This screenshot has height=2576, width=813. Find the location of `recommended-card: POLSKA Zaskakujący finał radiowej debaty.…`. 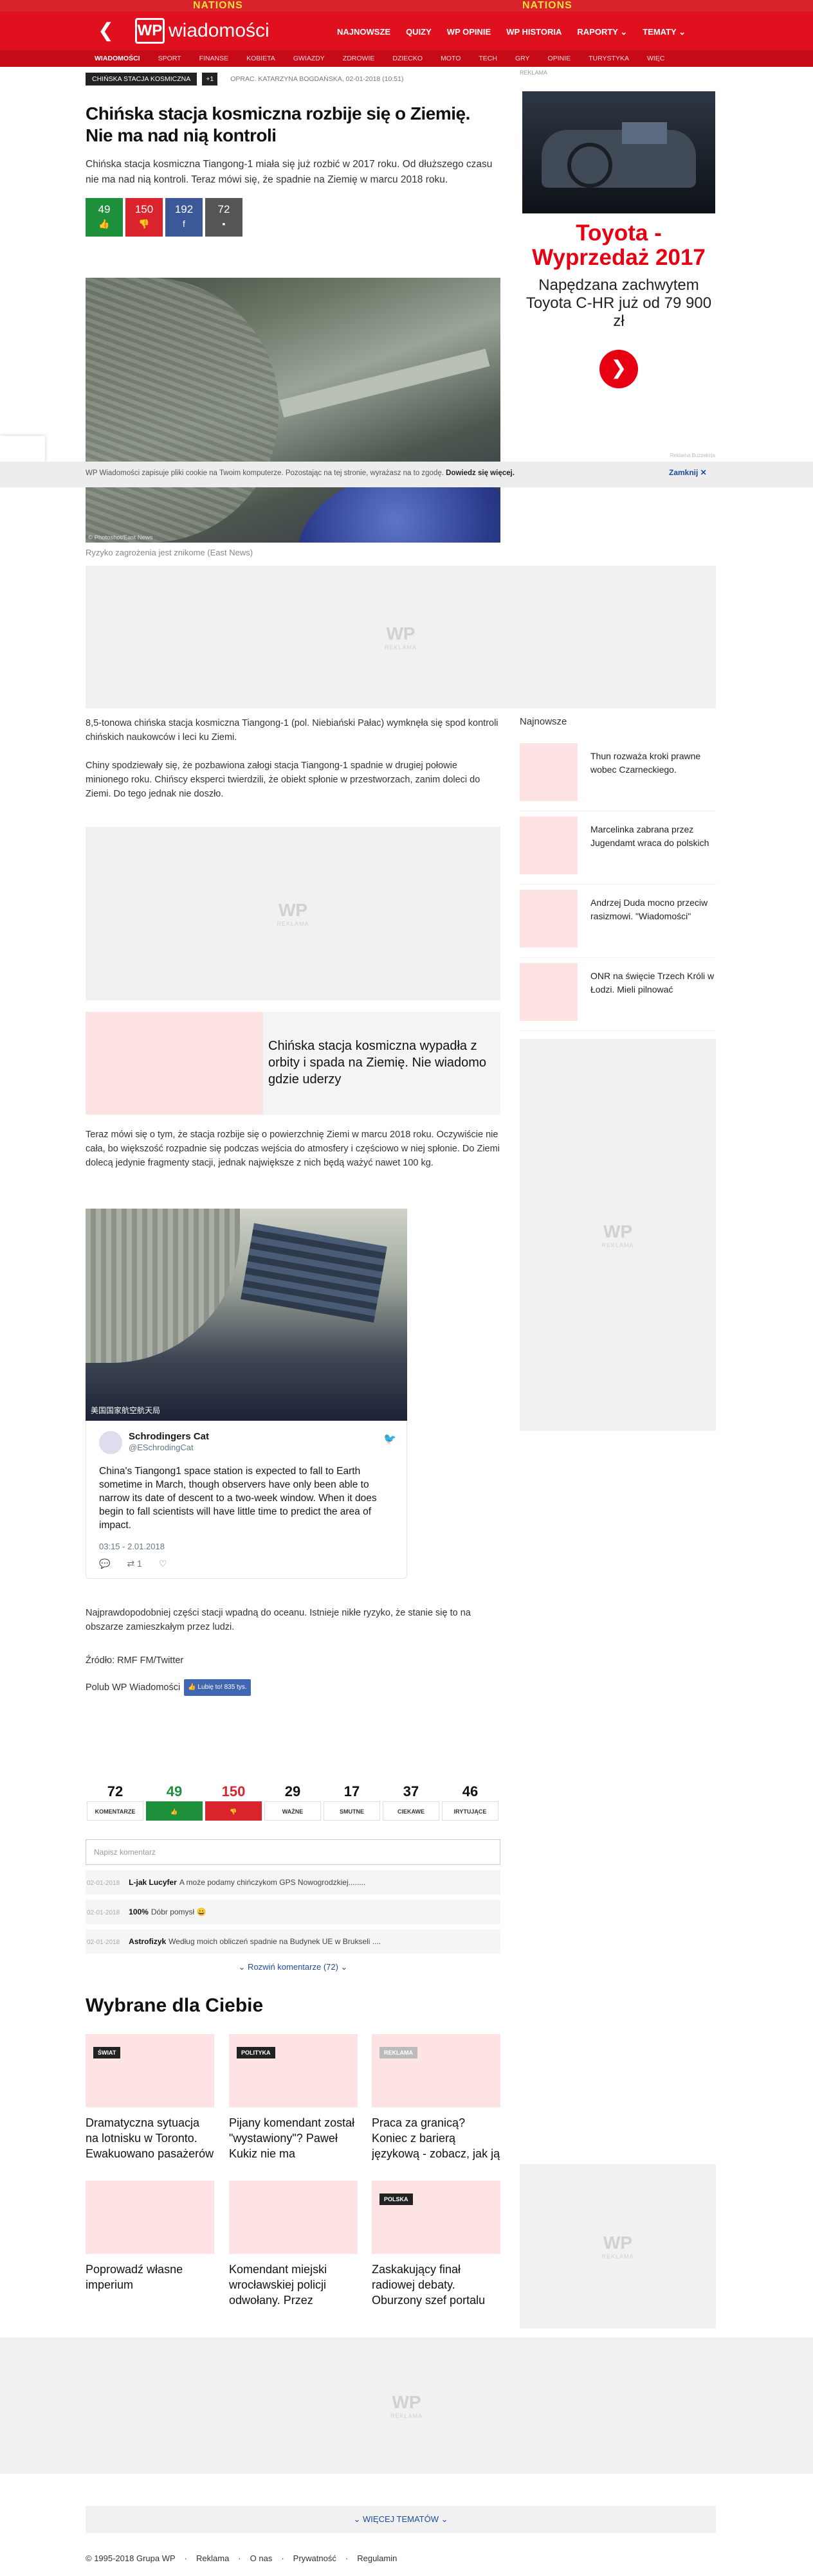

recommended-card: POLSKA Zaskakujący finał radiowej debaty.… is located at coordinates (436, 2244).